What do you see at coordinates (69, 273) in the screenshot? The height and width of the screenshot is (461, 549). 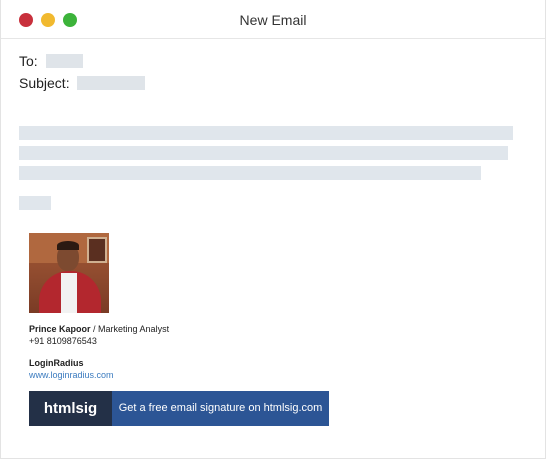 I see `profile-photo` at bounding box center [69, 273].